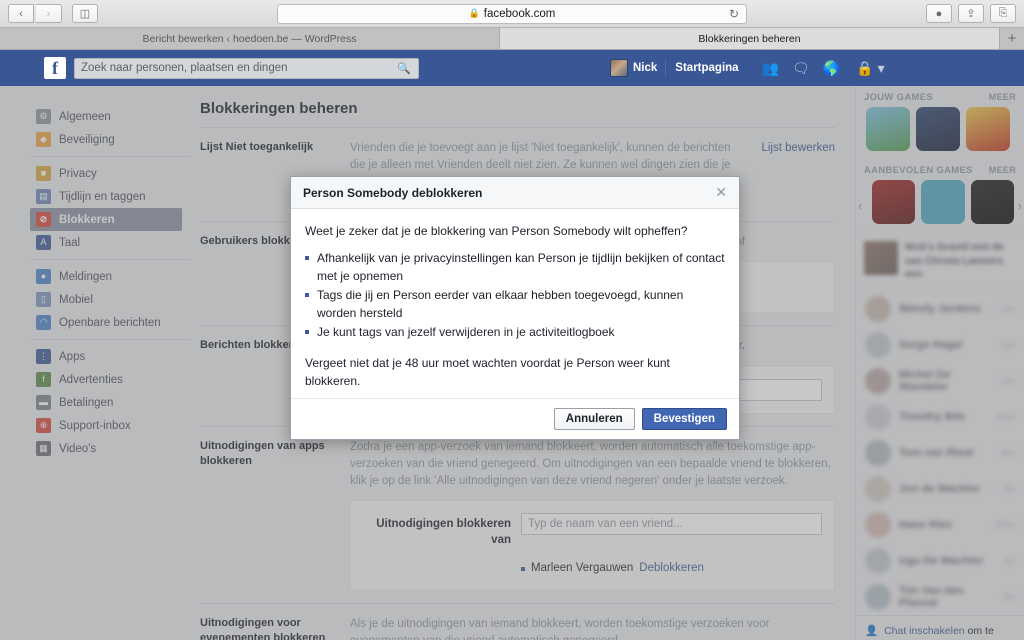  What do you see at coordinates (770, 68) in the screenshot?
I see `friend-requests-icon: 👥` at bounding box center [770, 68].